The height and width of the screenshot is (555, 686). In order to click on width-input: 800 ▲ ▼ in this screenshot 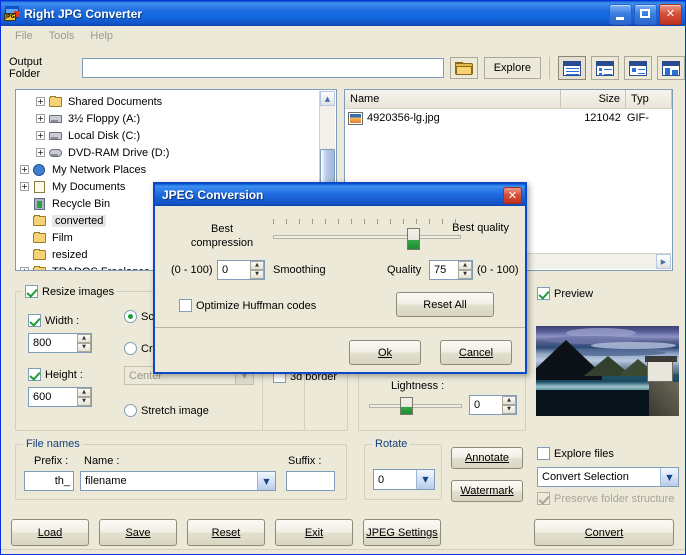, I will do `click(60, 343)`.